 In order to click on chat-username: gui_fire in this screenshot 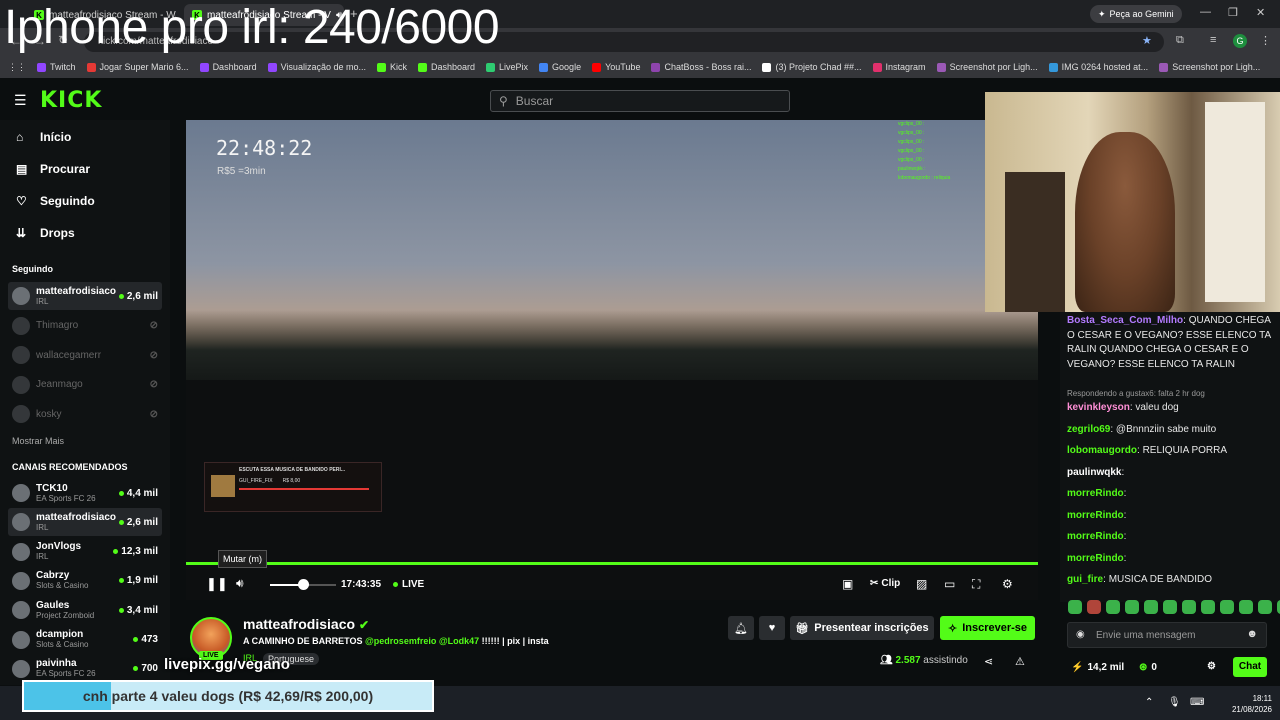, I will do `click(1085, 579)`.